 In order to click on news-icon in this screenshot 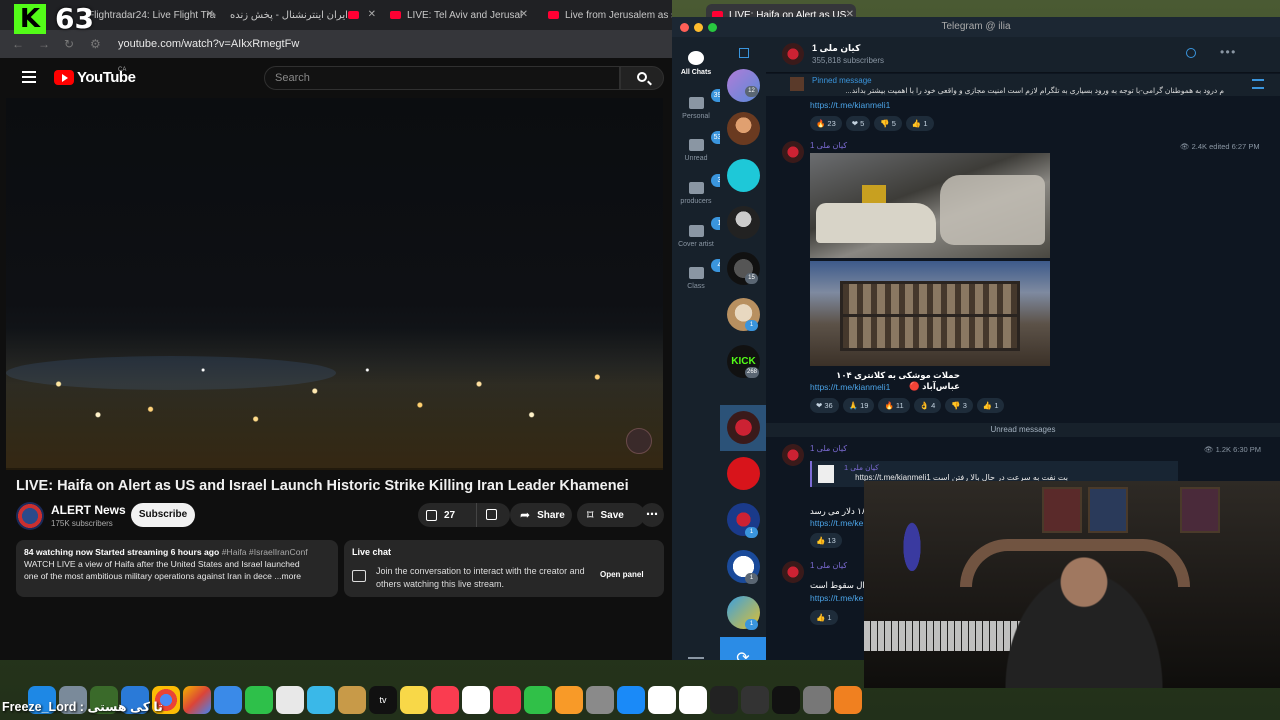, I will do `click(507, 700)`.